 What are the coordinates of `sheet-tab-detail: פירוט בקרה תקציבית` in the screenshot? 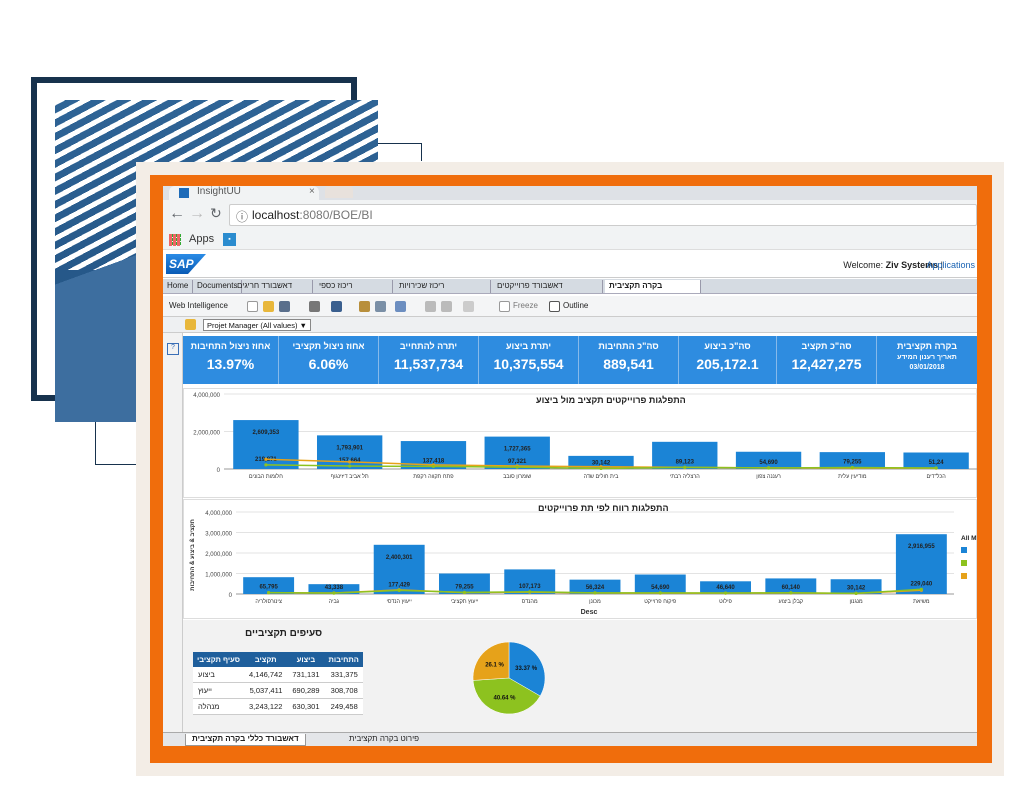 It's located at (384, 740).